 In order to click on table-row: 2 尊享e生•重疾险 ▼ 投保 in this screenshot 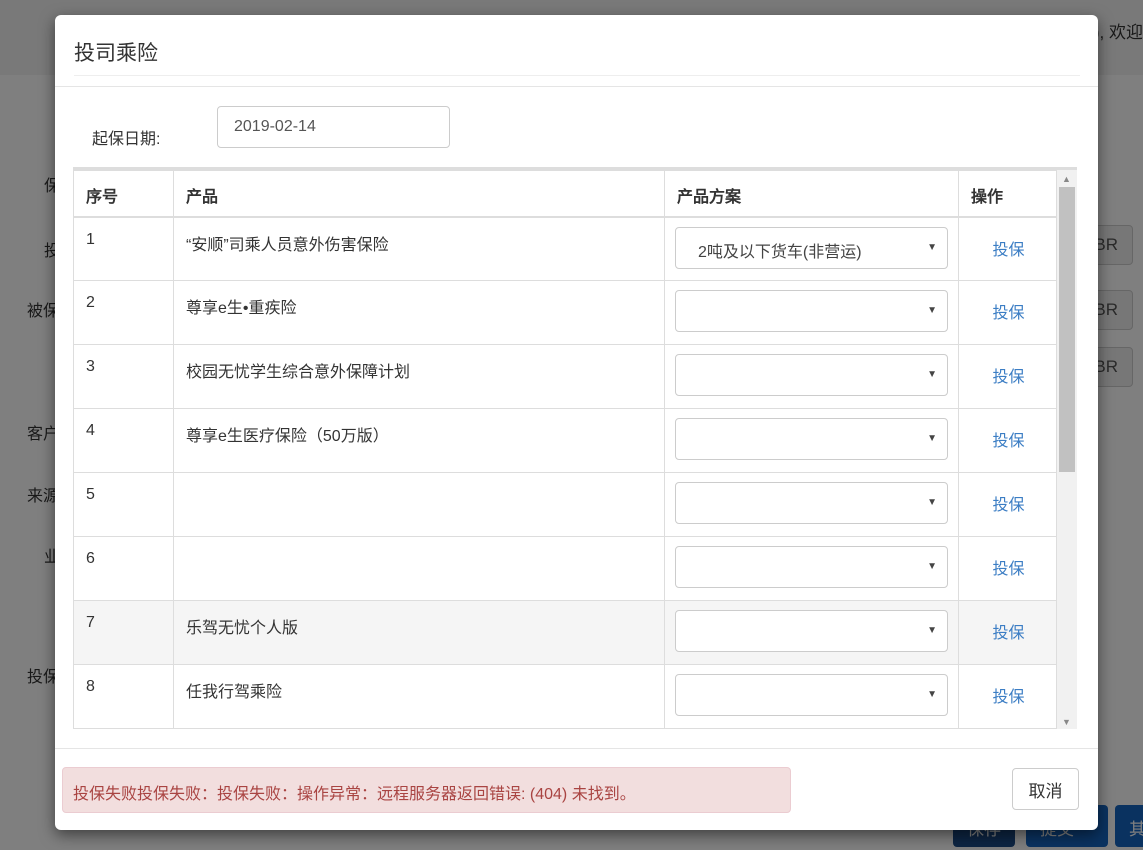, I will do `click(565, 312)`.